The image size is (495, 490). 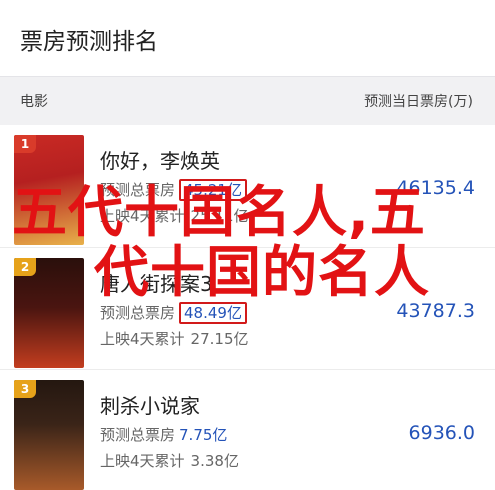 I want to click on movie-poster: 2, so click(x=49, y=313).